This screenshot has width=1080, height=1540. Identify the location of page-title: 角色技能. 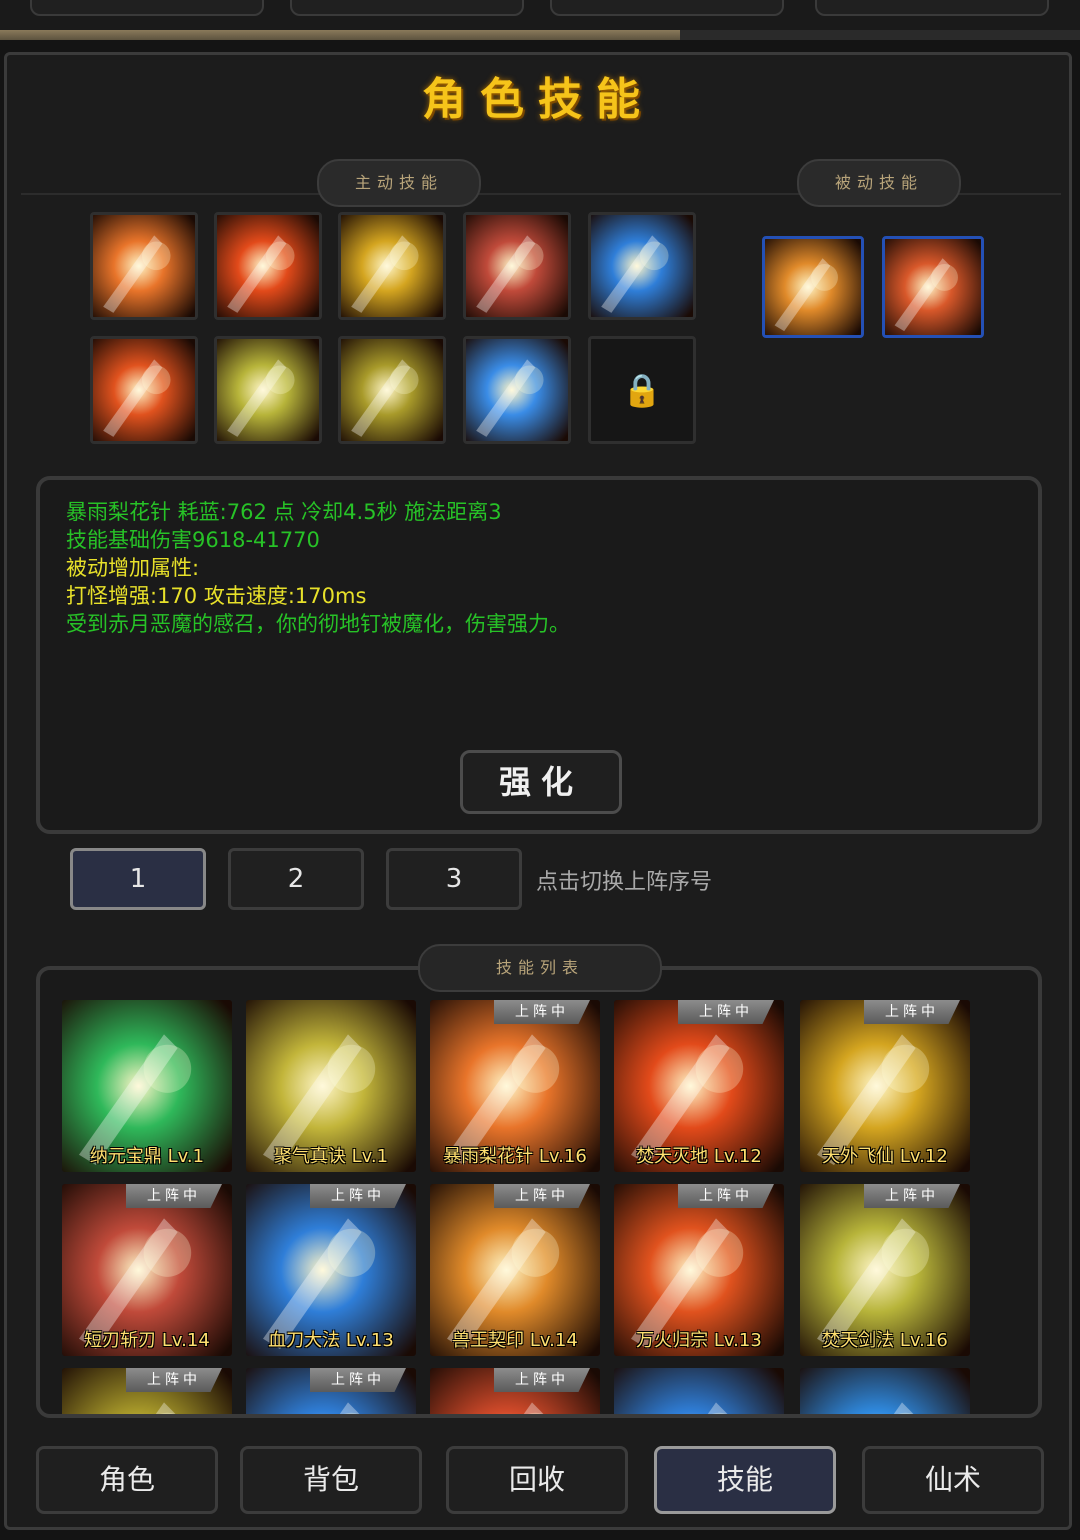
(538, 99).